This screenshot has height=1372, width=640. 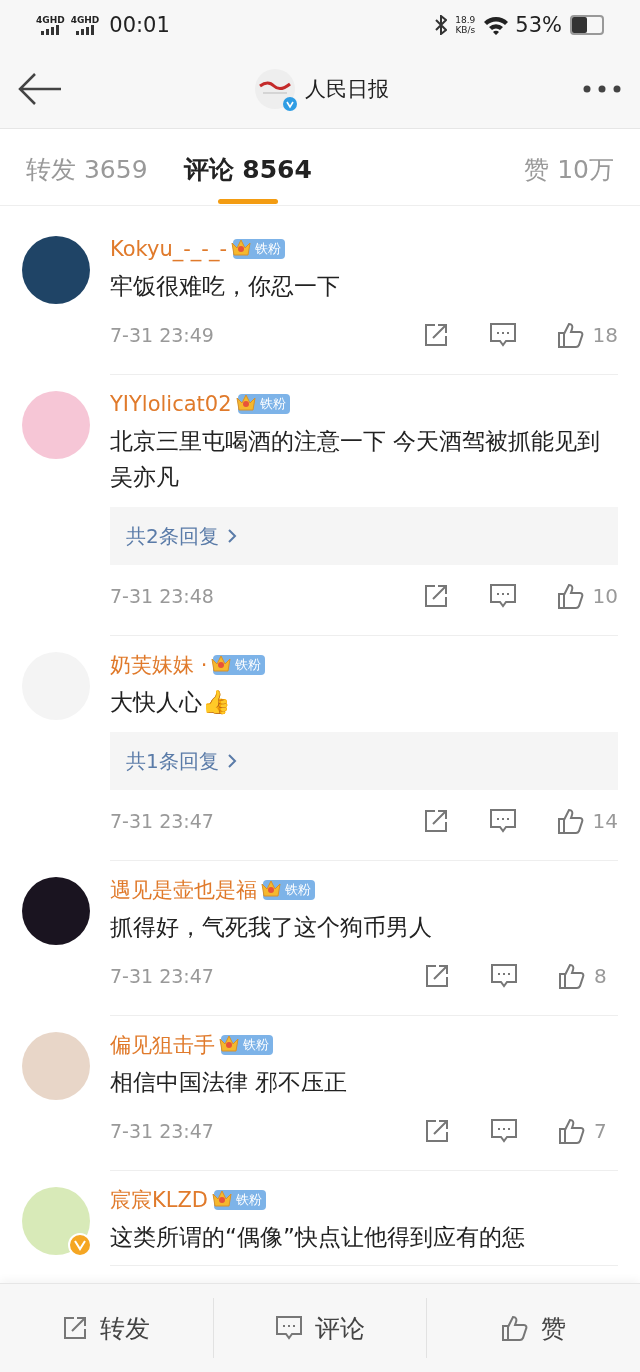 I want to click on more-icon, so click(x=602, y=89).